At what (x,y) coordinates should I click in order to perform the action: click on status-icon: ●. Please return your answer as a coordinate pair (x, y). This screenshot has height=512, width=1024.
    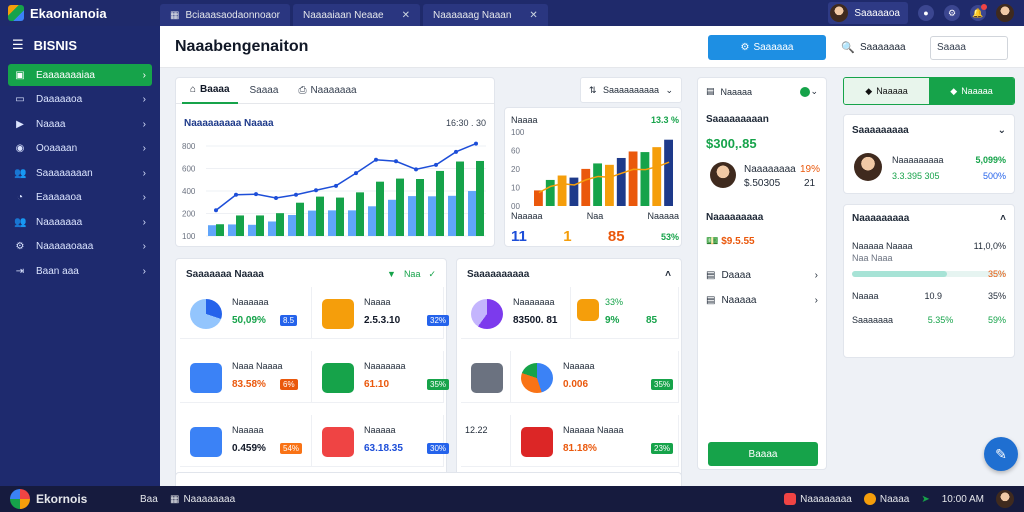
    Looking at the image, I should click on (926, 13).